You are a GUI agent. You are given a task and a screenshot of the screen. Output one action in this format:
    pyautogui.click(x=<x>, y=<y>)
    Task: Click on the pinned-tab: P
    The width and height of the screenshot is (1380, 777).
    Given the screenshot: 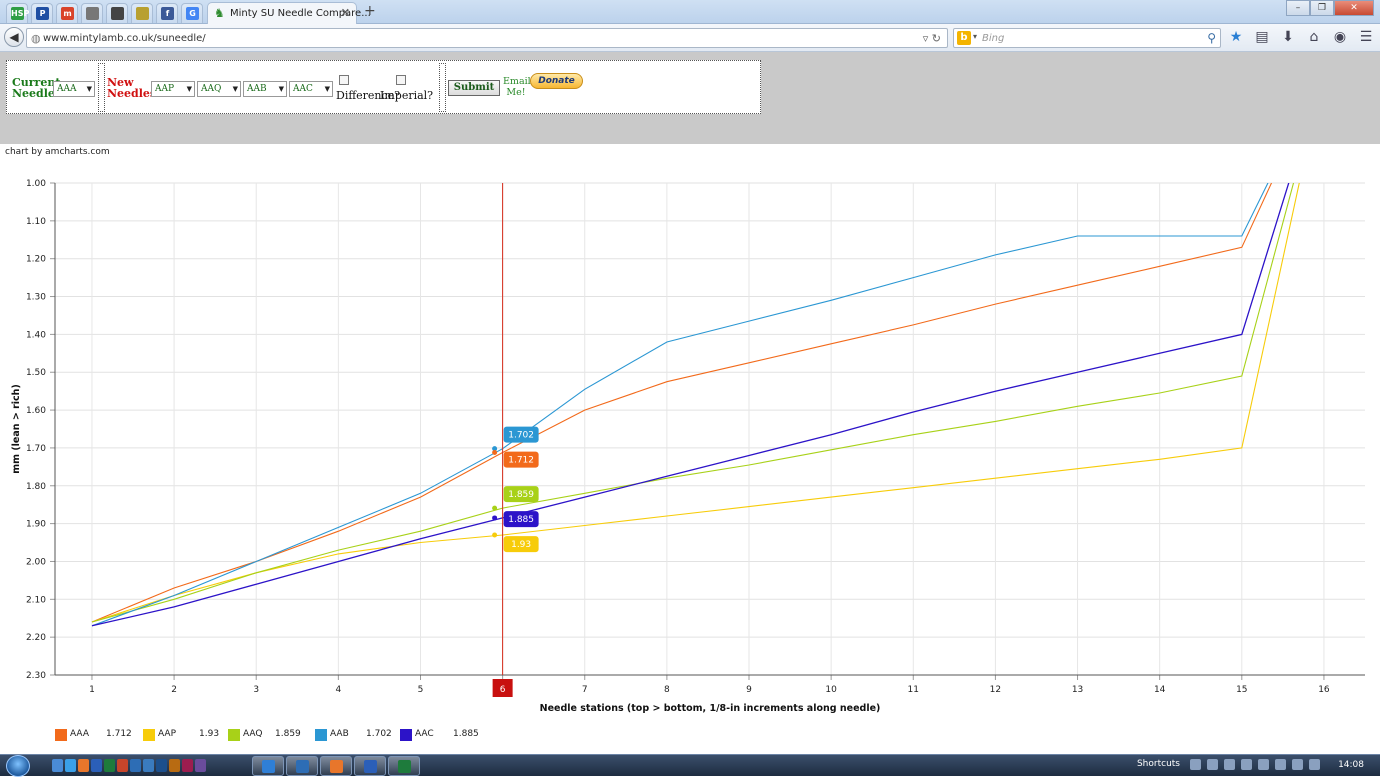 What is the action you would take?
    pyautogui.click(x=42, y=13)
    